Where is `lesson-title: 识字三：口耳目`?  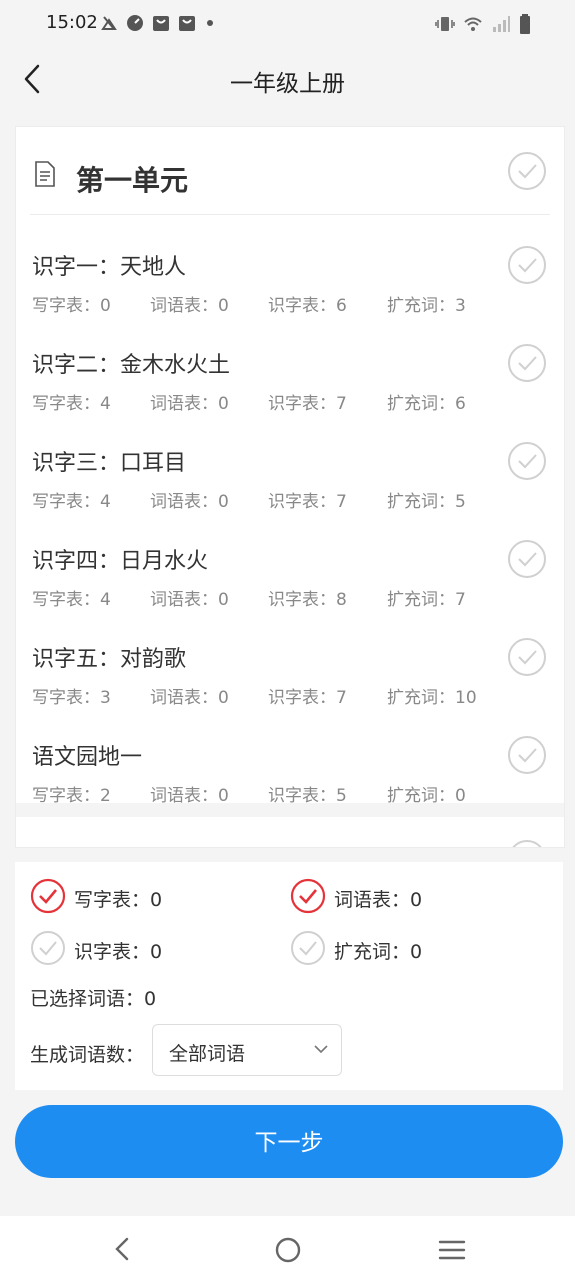
lesson-title: 识字三：口耳目 is located at coordinates (109, 463).